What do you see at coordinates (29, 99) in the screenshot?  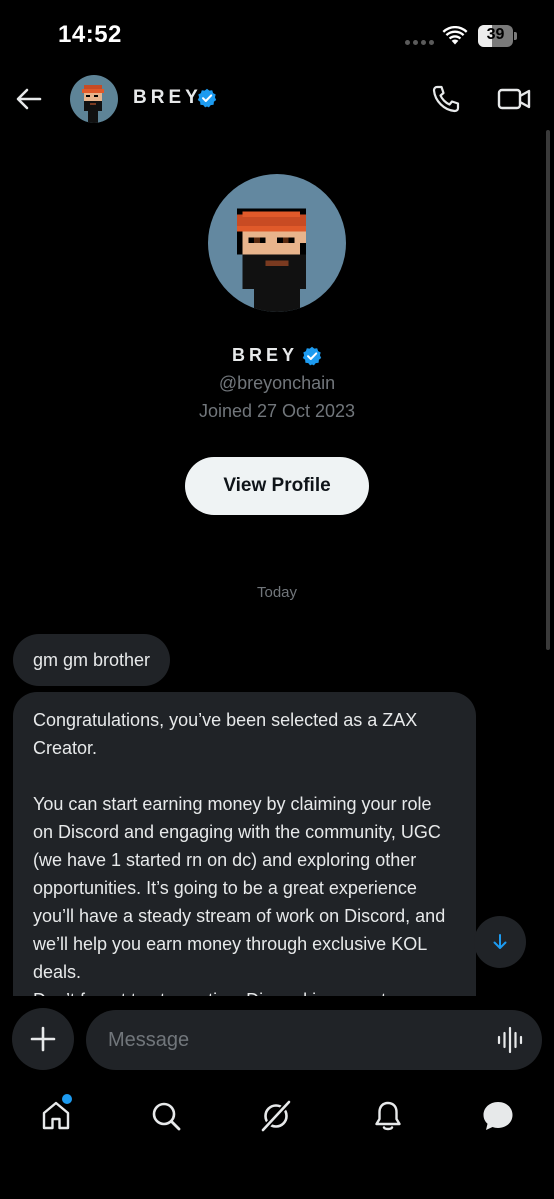 I see `back-arrow-icon` at bounding box center [29, 99].